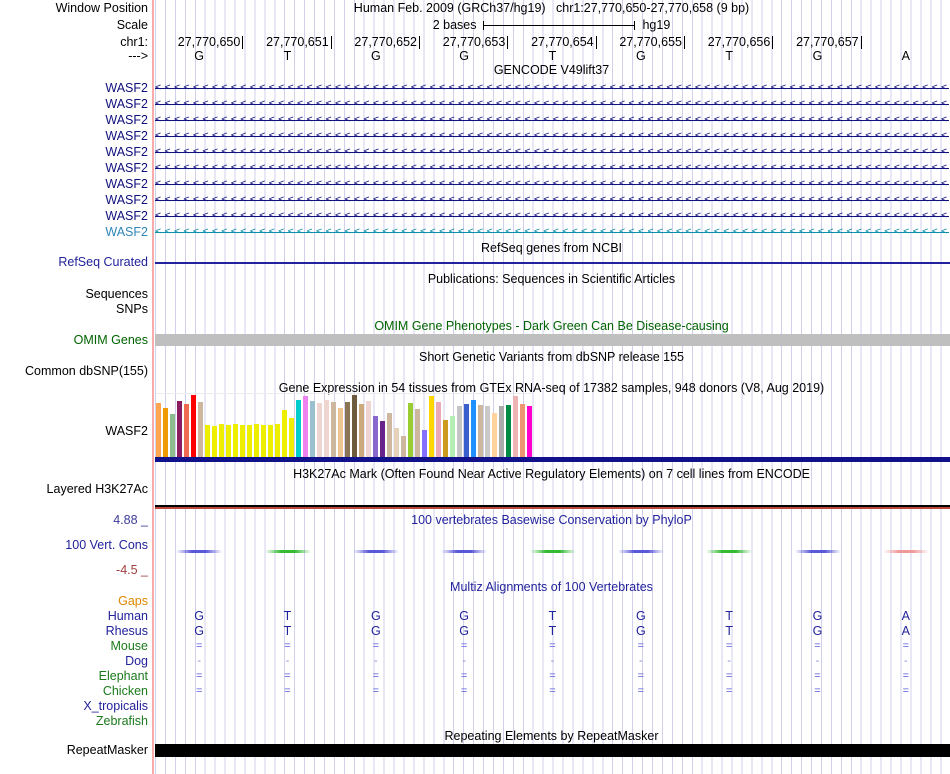  I want to click on phylop-label: 100 Vert. Cons, so click(74, 545).